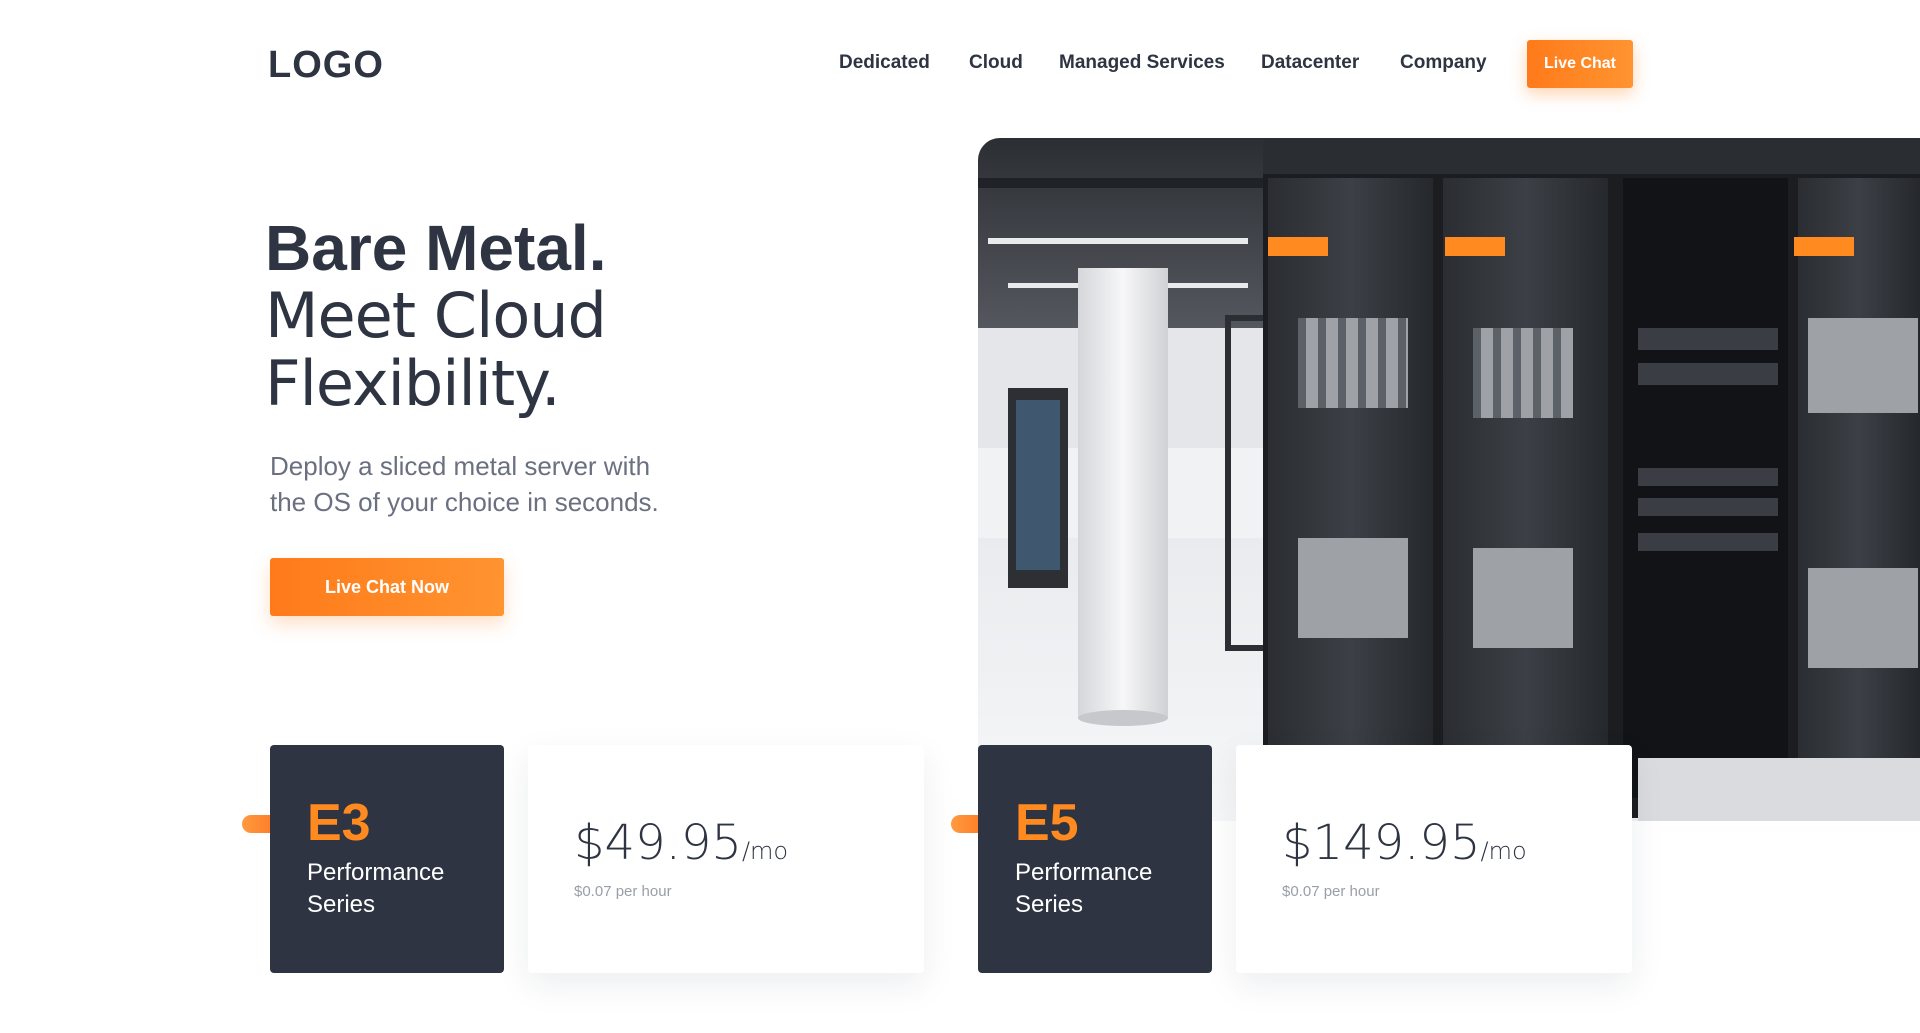  I want to click on e5-price: $149.95/mo, so click(1404, 843).